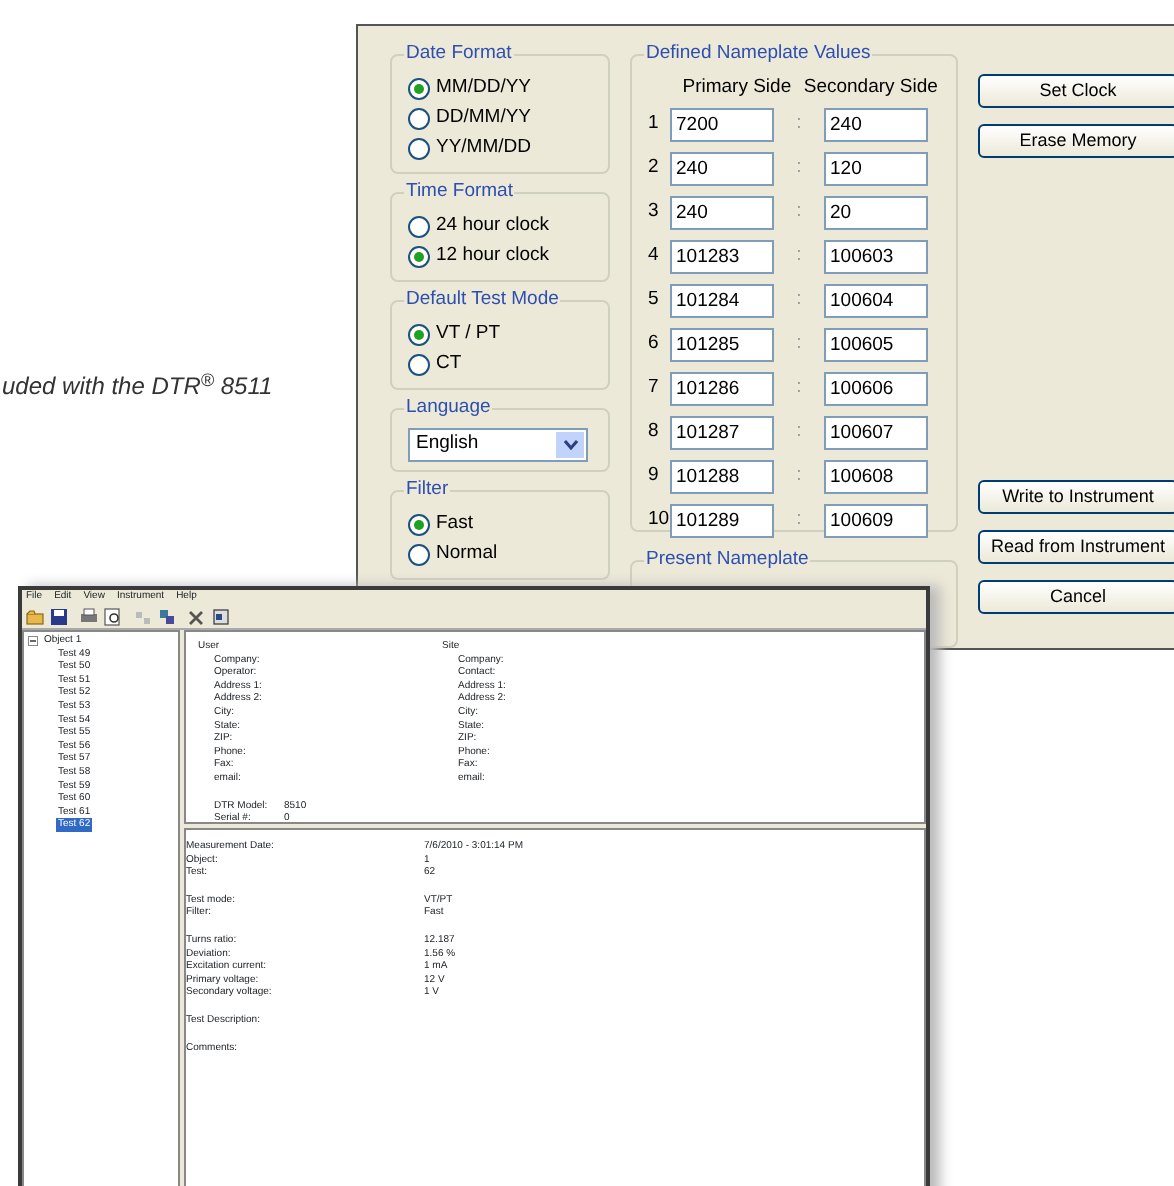 This screenshot has height=1186, width=1174. What do you see at coordinates (654, 211) in the screenshot?
I see `row-number: 3` at bounding box center [654, 211].